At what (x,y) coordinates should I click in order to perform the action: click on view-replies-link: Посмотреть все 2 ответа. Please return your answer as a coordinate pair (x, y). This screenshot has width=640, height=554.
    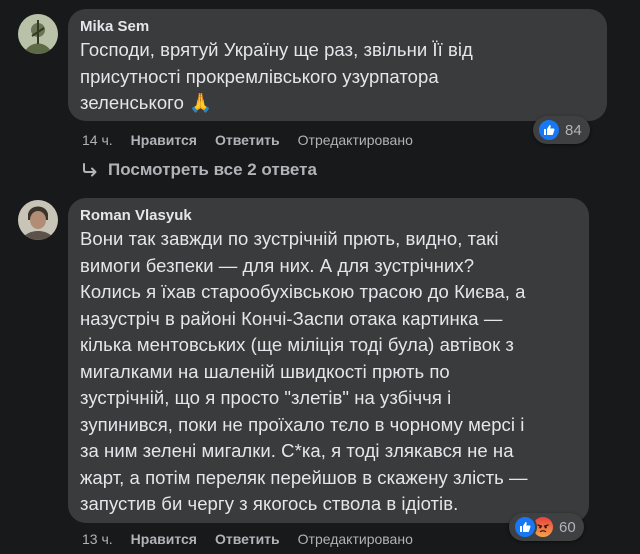
    Looking at the image, I should click on (199, 170).